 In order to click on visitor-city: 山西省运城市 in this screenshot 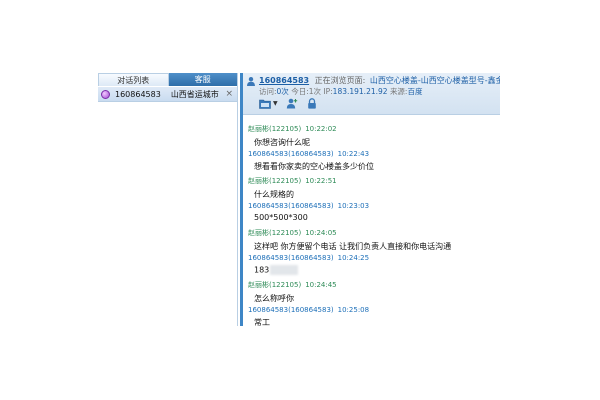, I will do `click(194, 94)`.